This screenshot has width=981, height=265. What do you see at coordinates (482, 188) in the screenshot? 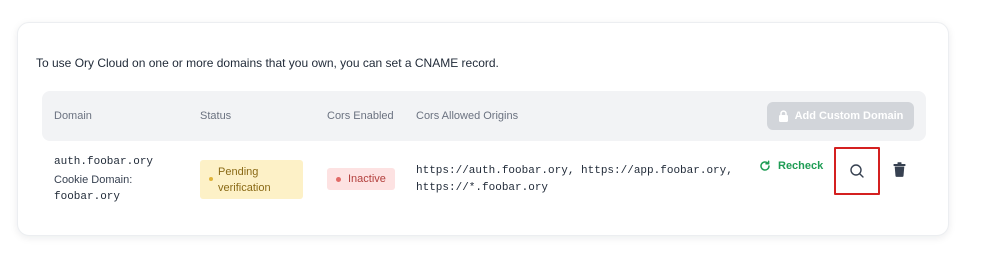
I see `cors-origins-line2: https://*.foobar.ory` at bounding box center [482, 188].